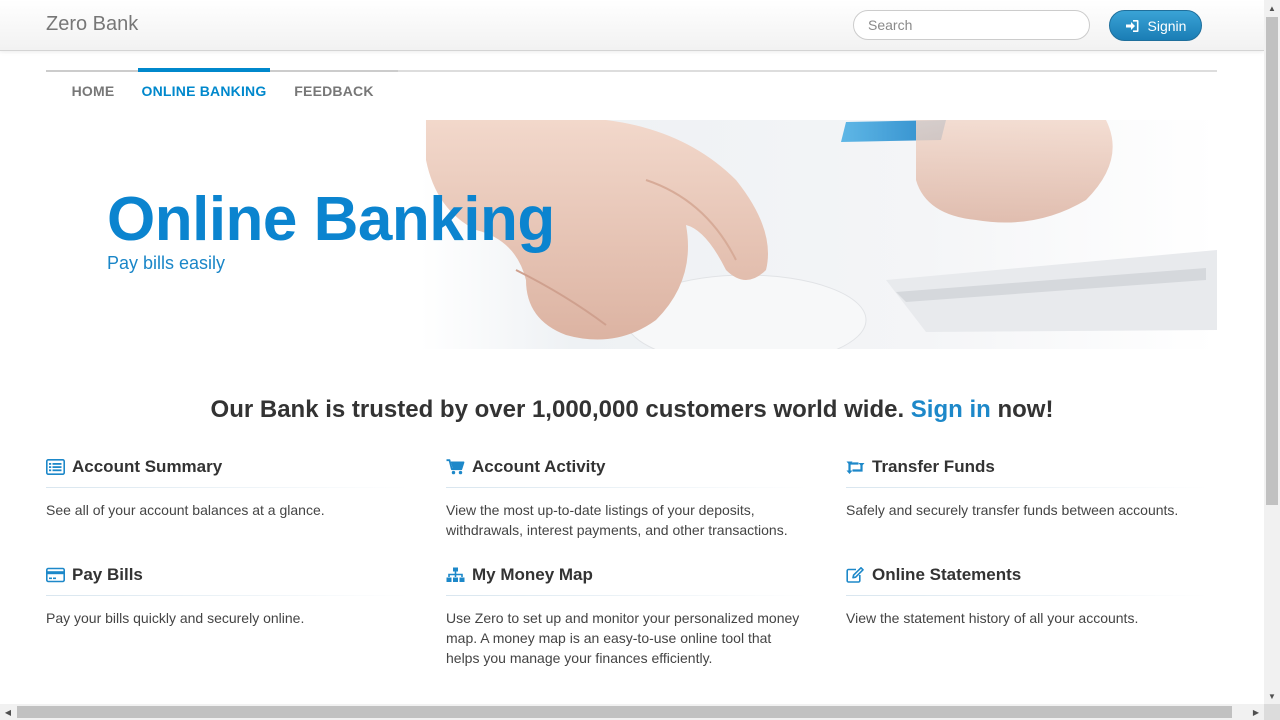  I want to click on tab-feedback: FEEDBACK, so click(334, 90).